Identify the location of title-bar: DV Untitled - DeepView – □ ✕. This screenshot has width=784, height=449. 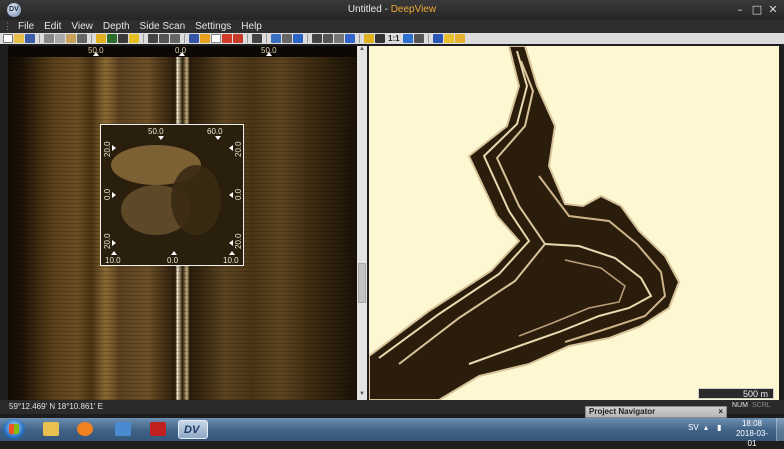
(392, 10).